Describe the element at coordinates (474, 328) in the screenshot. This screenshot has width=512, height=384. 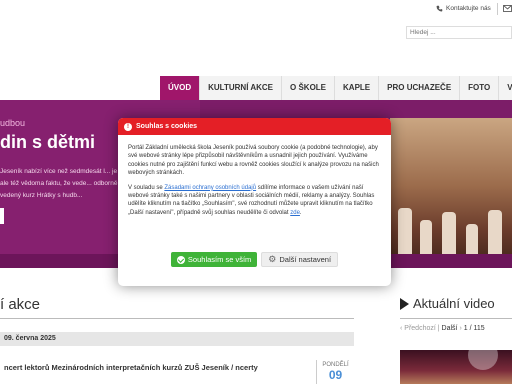
I see `video-page-indicator: 1 / 115` at that location.